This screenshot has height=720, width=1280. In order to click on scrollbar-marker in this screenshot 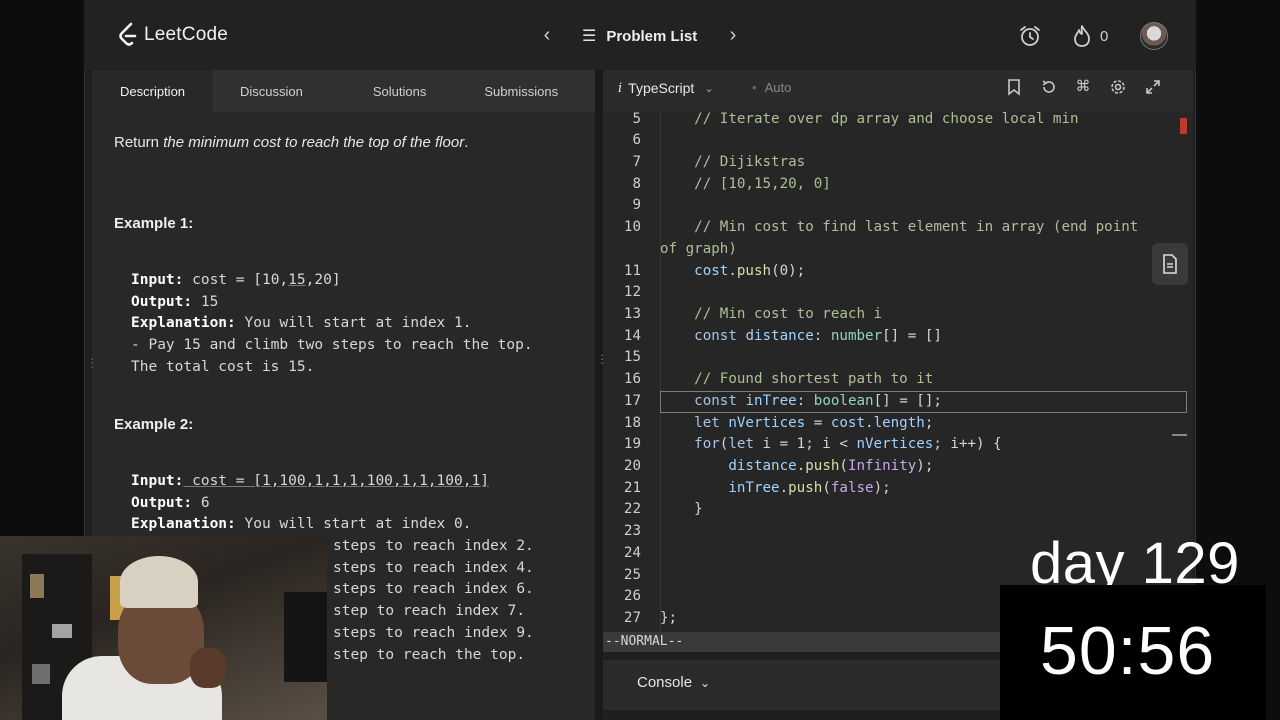, I will do `click(1183, 126)`.